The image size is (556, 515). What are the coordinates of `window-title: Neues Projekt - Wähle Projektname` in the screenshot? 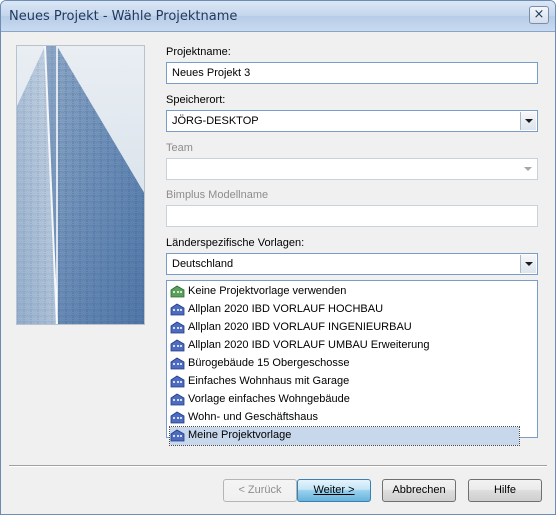 It's located at (123, 16).